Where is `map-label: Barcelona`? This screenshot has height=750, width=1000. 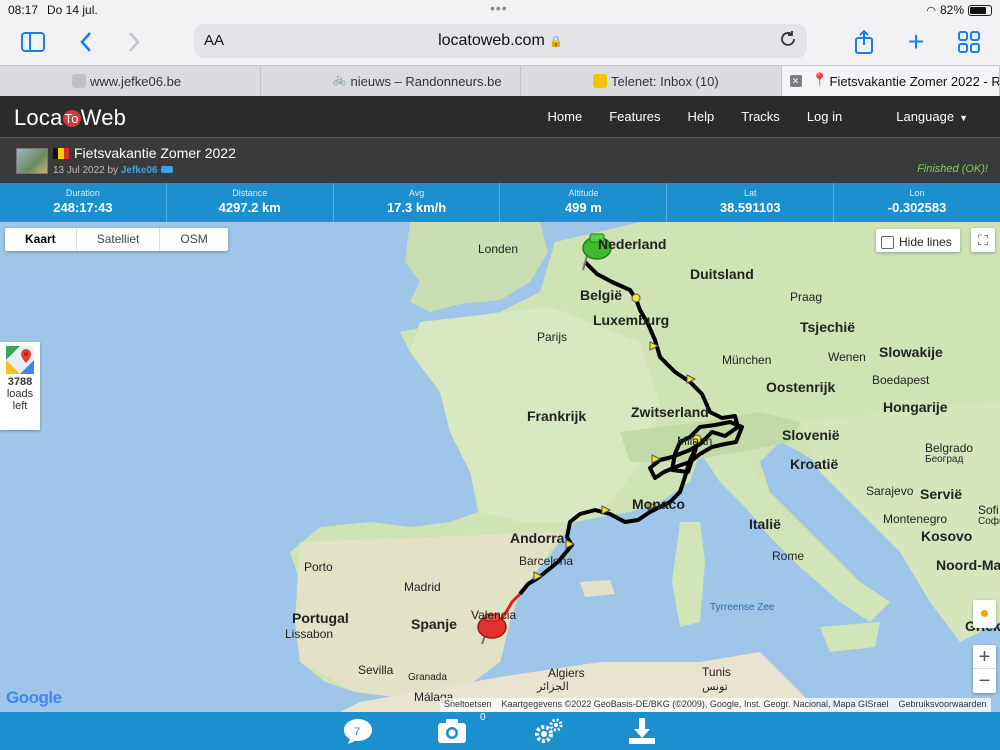 map-label: Barcelona is located at coordinates (546, 561).